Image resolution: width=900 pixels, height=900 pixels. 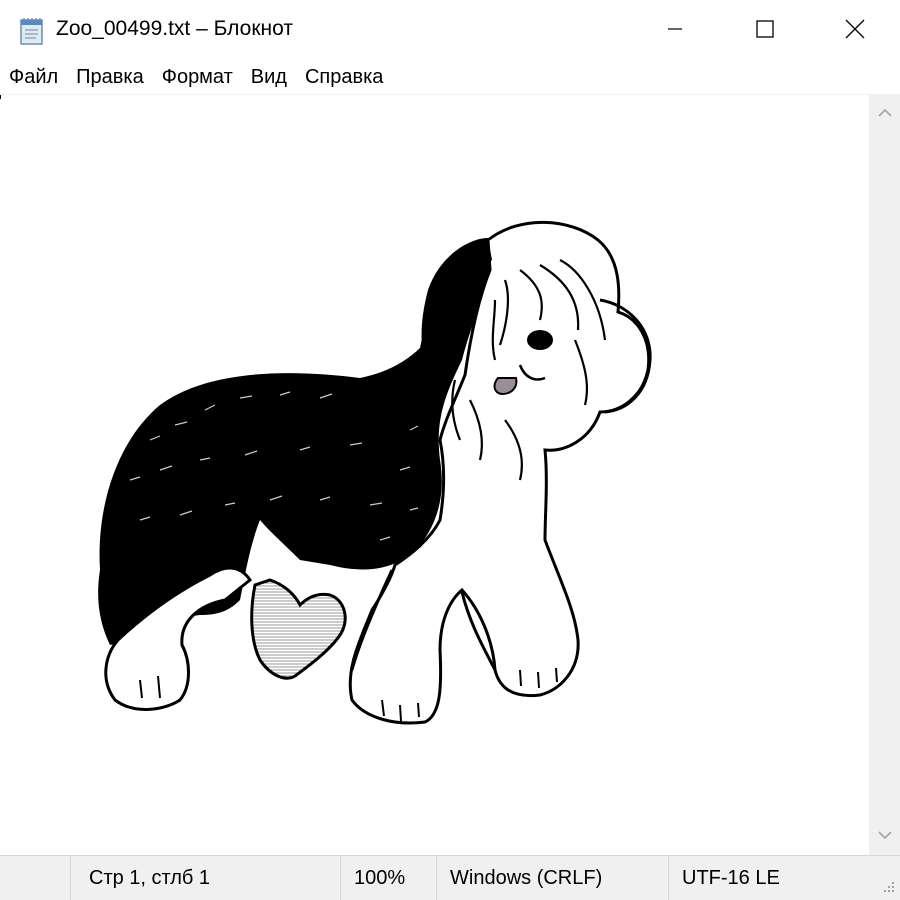 What do you see at coordinates (32, 31) in the screenshot?
I see `notepad-icon` at bounding box center [32, 31].